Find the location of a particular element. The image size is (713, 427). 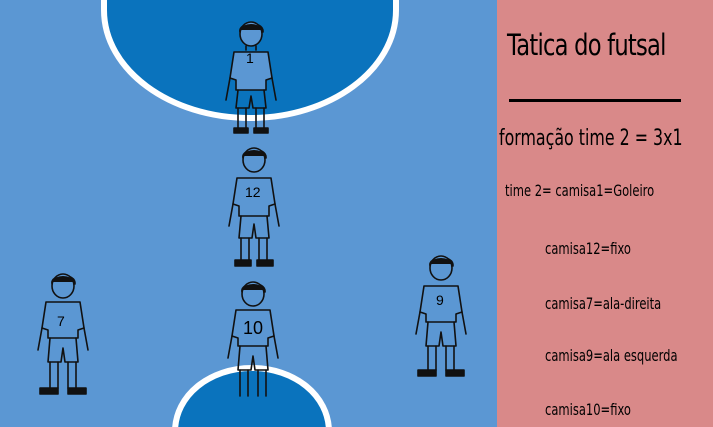

fixo-12-figure is located at coordinates (254, 207).